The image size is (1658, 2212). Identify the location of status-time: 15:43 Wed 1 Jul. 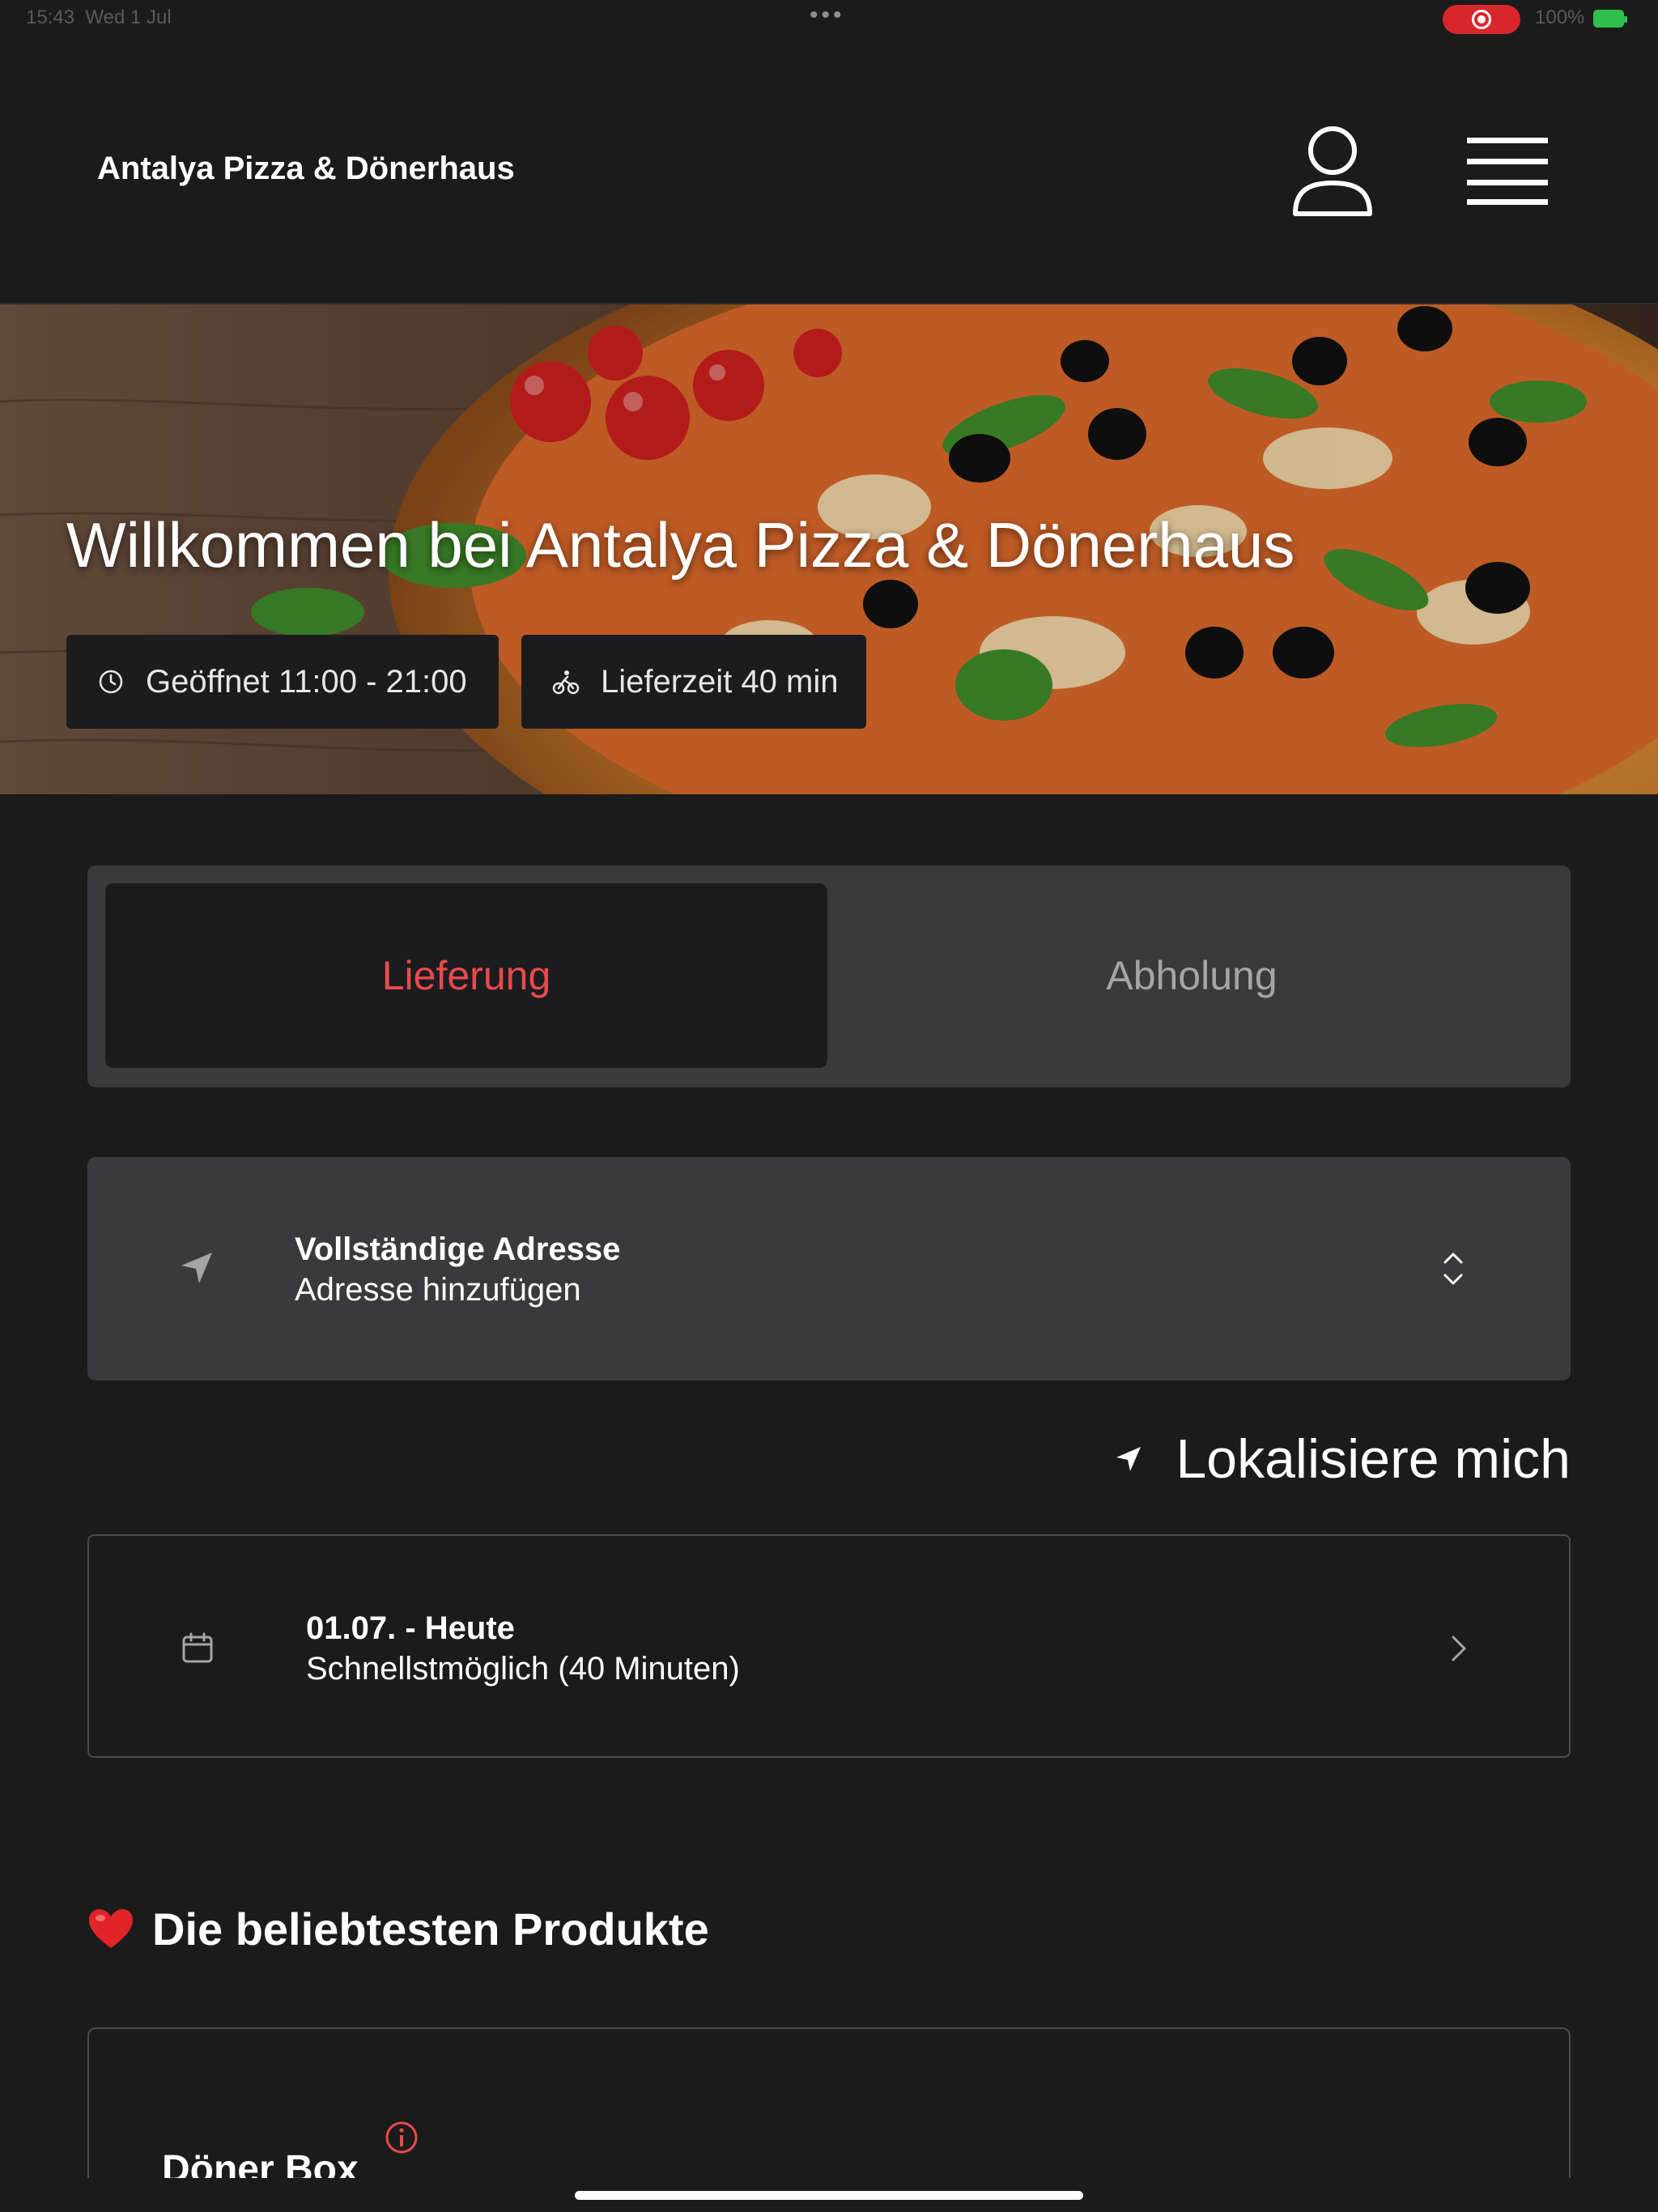
(99, 17).